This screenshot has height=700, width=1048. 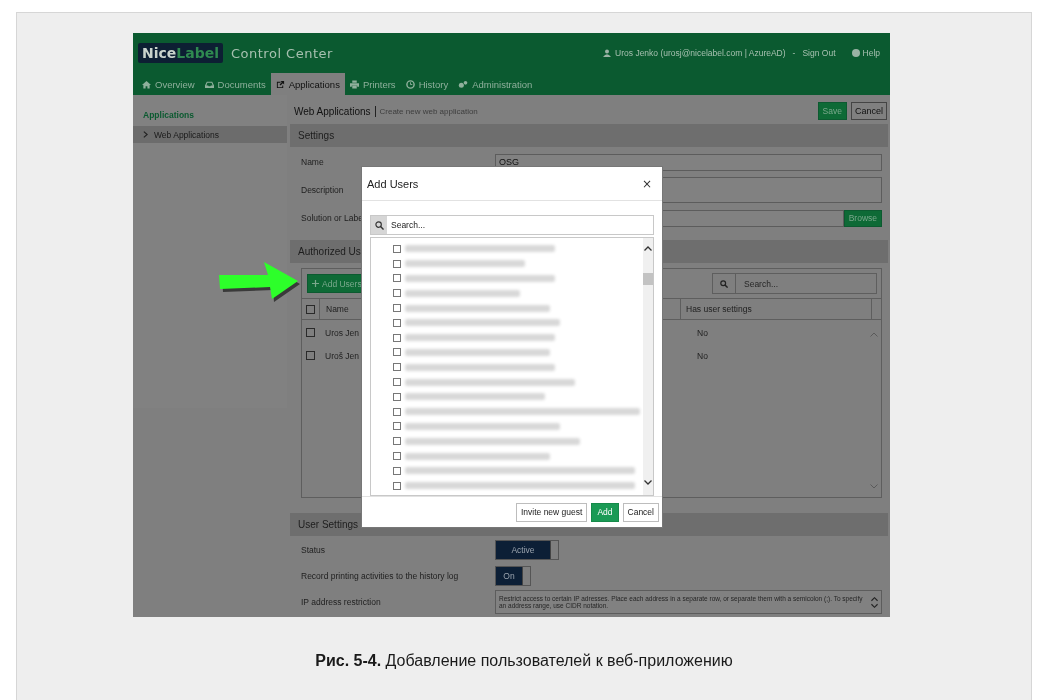 I want to click on printer-icon, so click(x=354, y=84).